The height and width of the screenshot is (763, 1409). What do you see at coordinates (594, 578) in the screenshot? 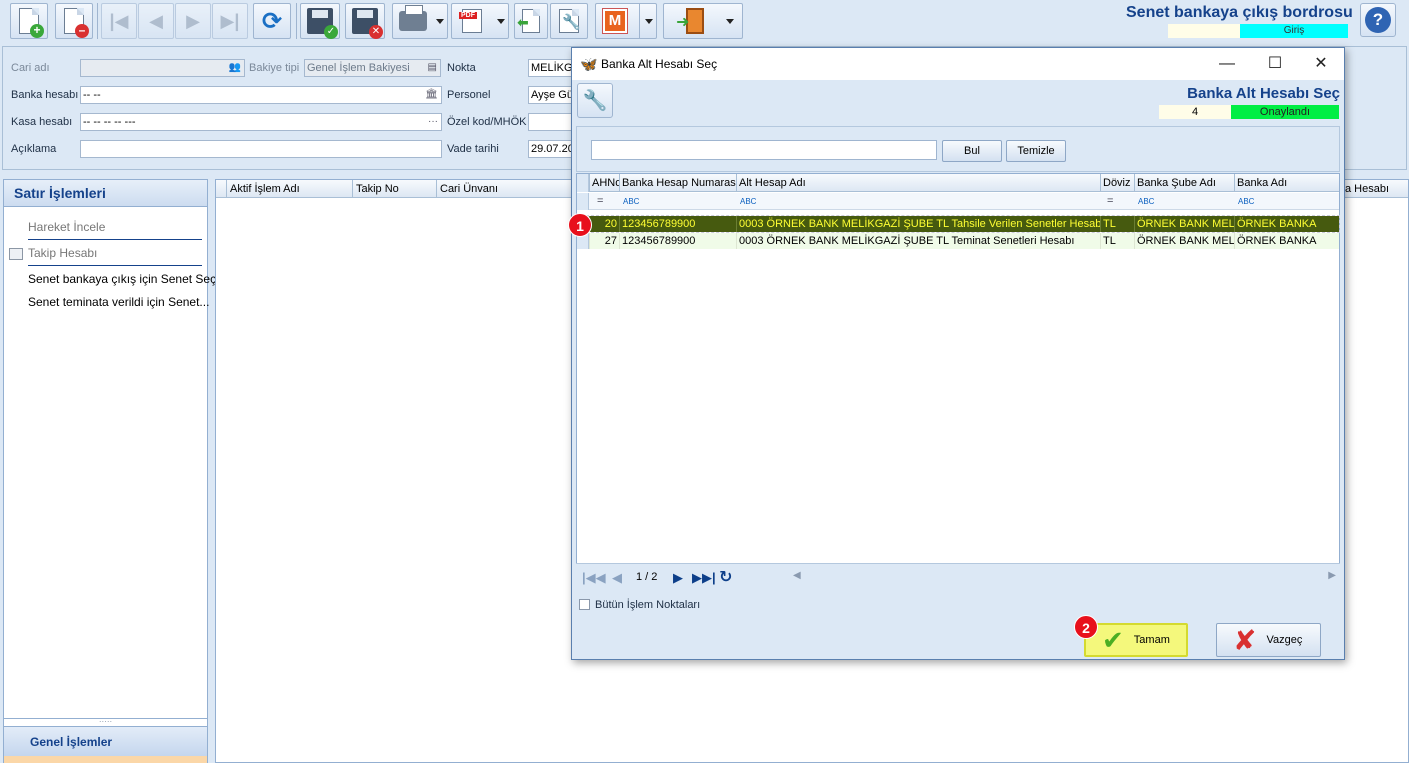
I see `first-page-icon: |◀◀` at bounding box center [594, 578].